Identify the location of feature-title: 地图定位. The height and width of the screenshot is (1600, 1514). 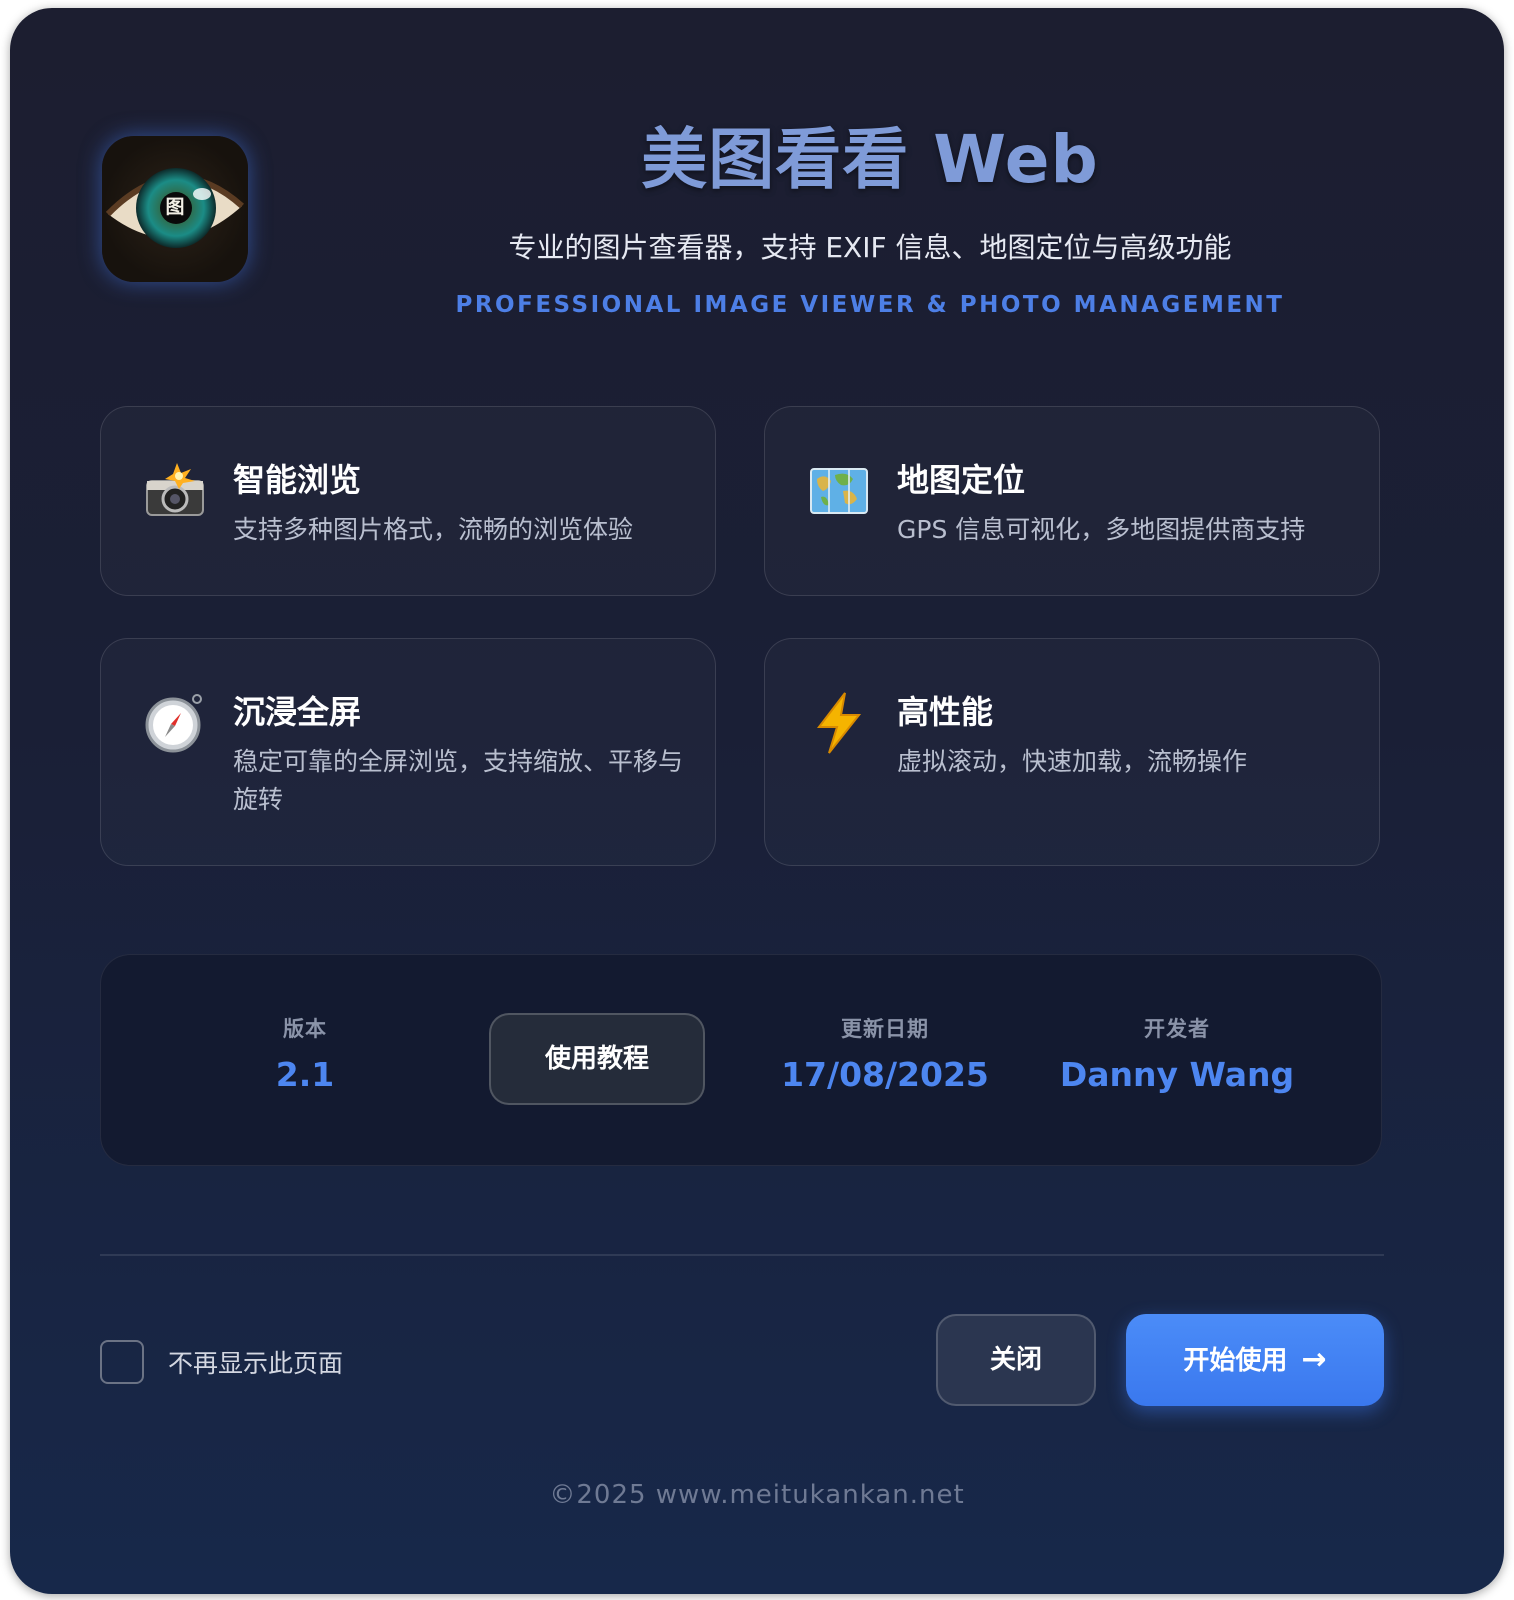
(961, 480).